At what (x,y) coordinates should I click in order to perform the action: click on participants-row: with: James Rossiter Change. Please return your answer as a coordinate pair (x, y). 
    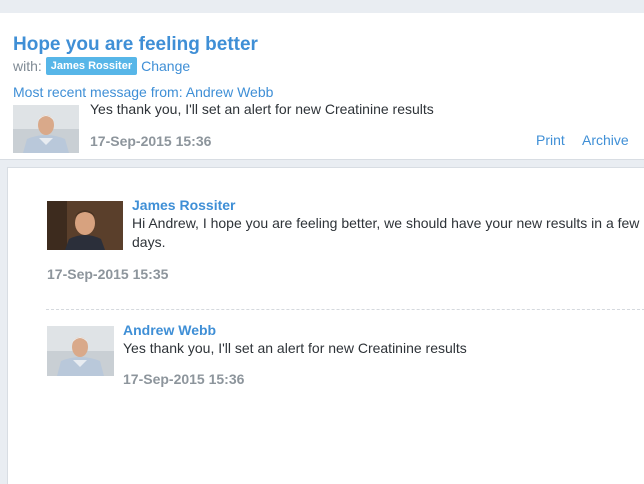
    Looking at the image, I should click on (101, 66).